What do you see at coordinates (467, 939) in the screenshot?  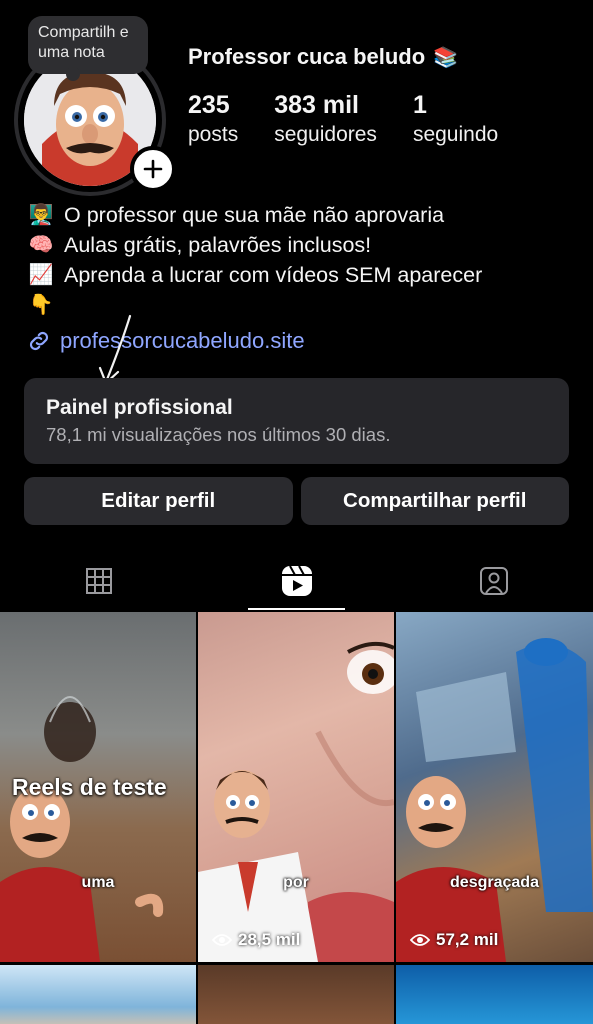 I see `reel-view-count: 57,2 mil` at bounding box center [467, 939].